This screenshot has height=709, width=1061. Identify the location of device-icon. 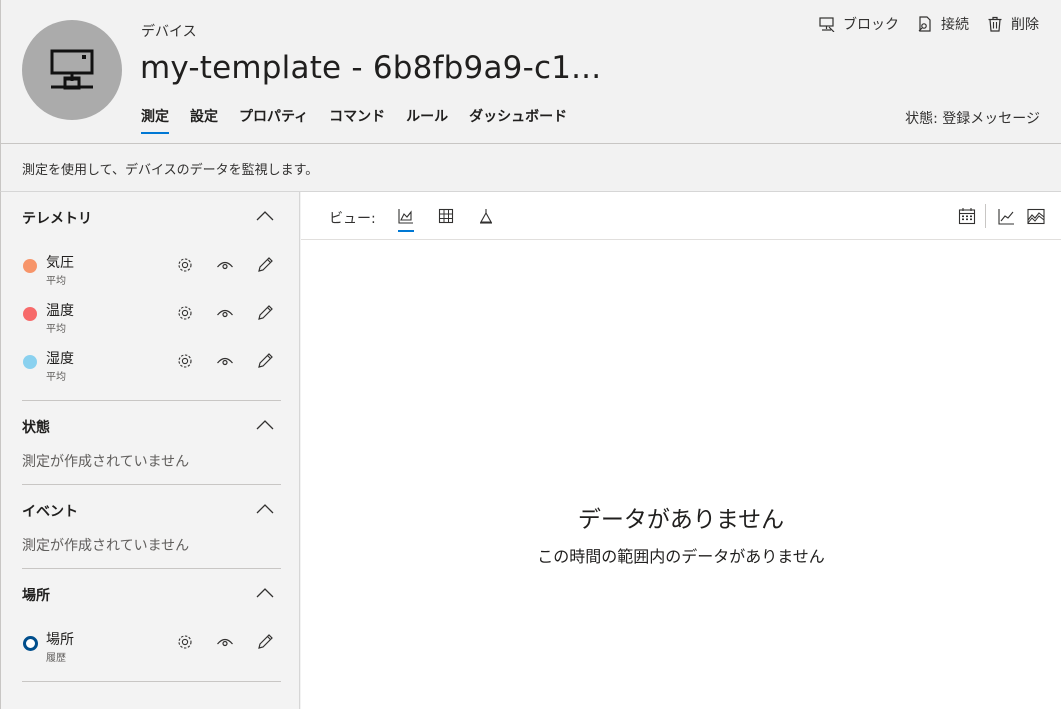
(72, 69).